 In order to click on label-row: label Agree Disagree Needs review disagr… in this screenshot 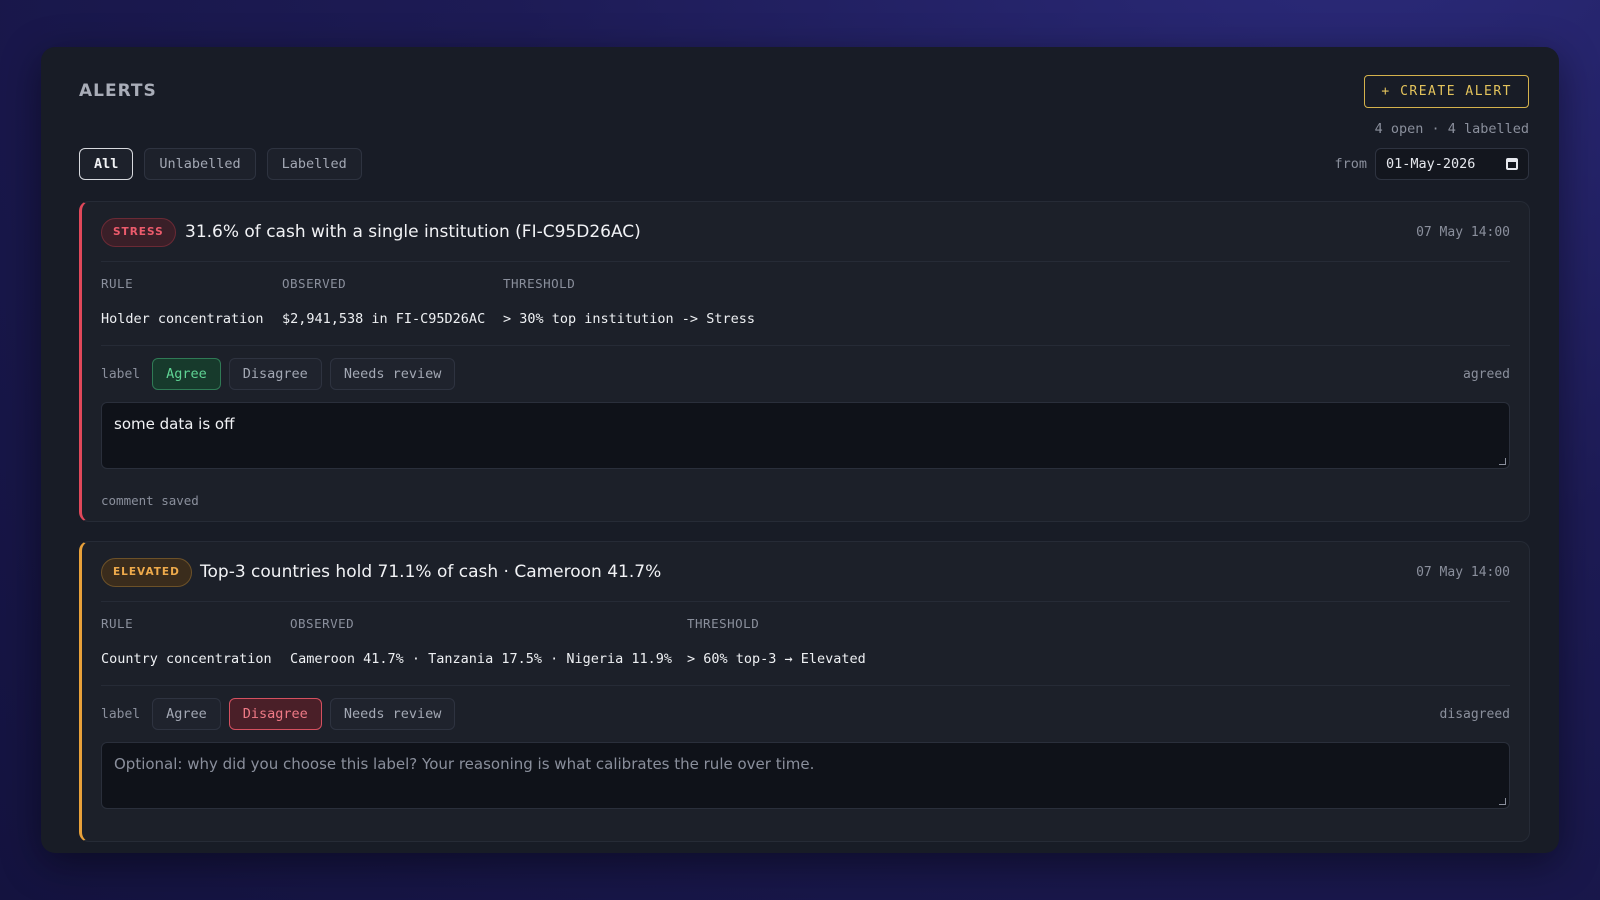, I will do `click(805, 714)`.